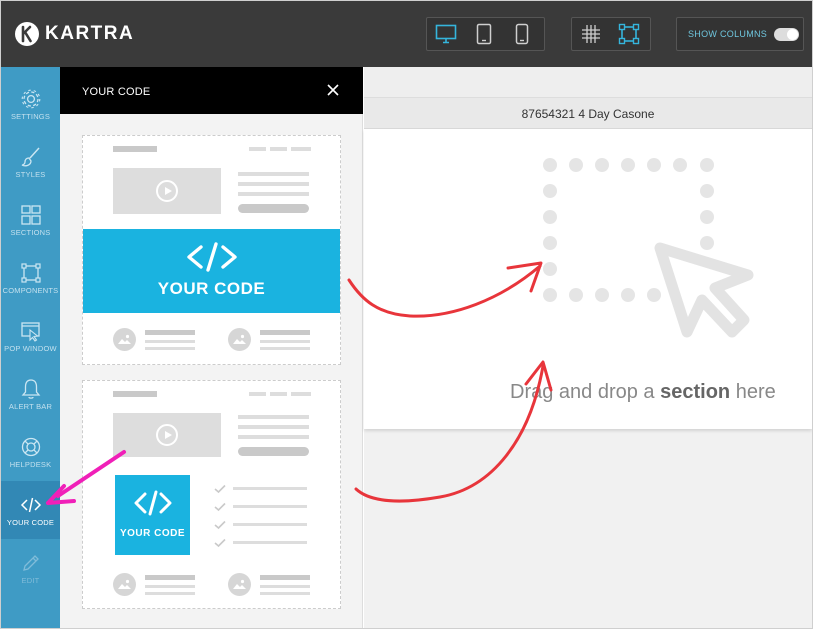  What do you see at coordinates (30, 563) in the screenshot?
I see `pencil-icon` at bounding box center [30, 563].